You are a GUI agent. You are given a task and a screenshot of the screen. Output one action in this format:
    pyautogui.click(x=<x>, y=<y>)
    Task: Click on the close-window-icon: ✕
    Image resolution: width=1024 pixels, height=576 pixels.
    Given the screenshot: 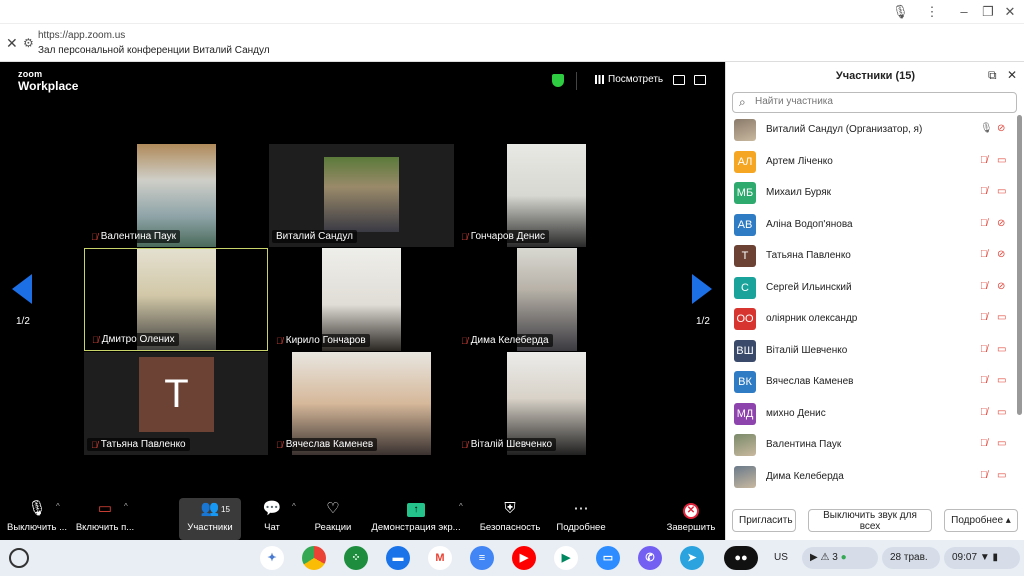 What is the action you would take?
    pyautogui.click(x=1010, y=12)
    